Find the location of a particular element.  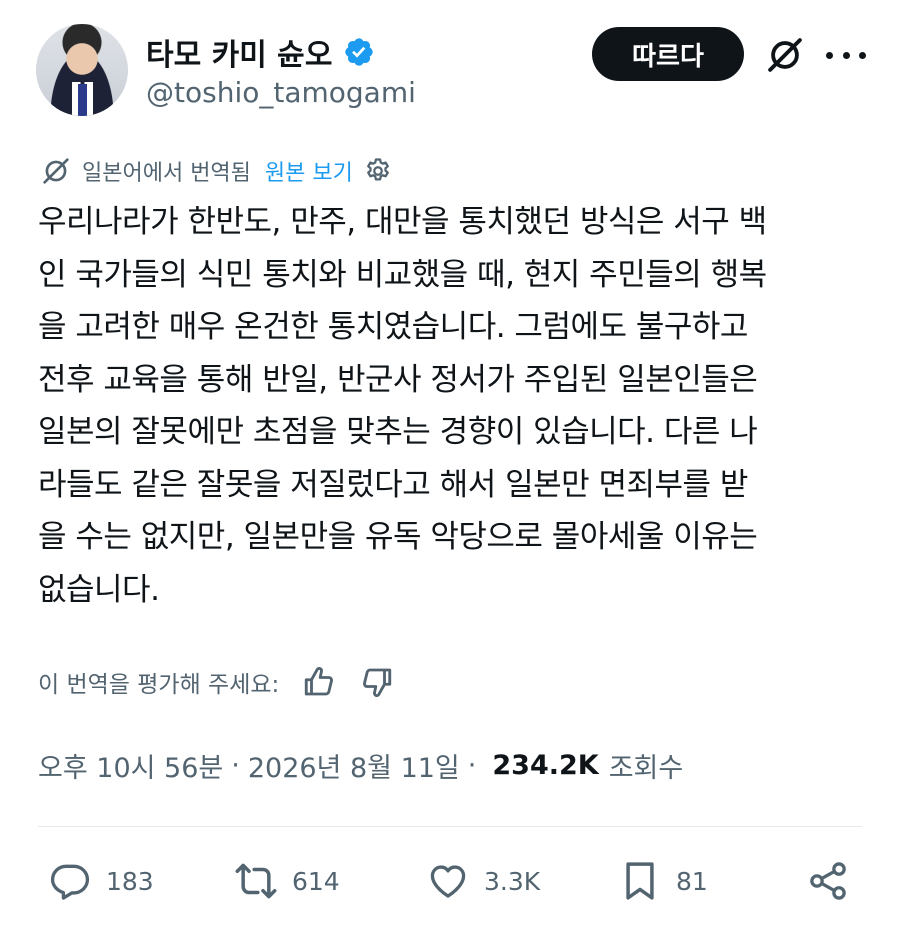

tweet-meta: 오후 10시 56분 · 2026년 8월 11일 · 234.2K 조회수 is located at coordinates (360, 765).